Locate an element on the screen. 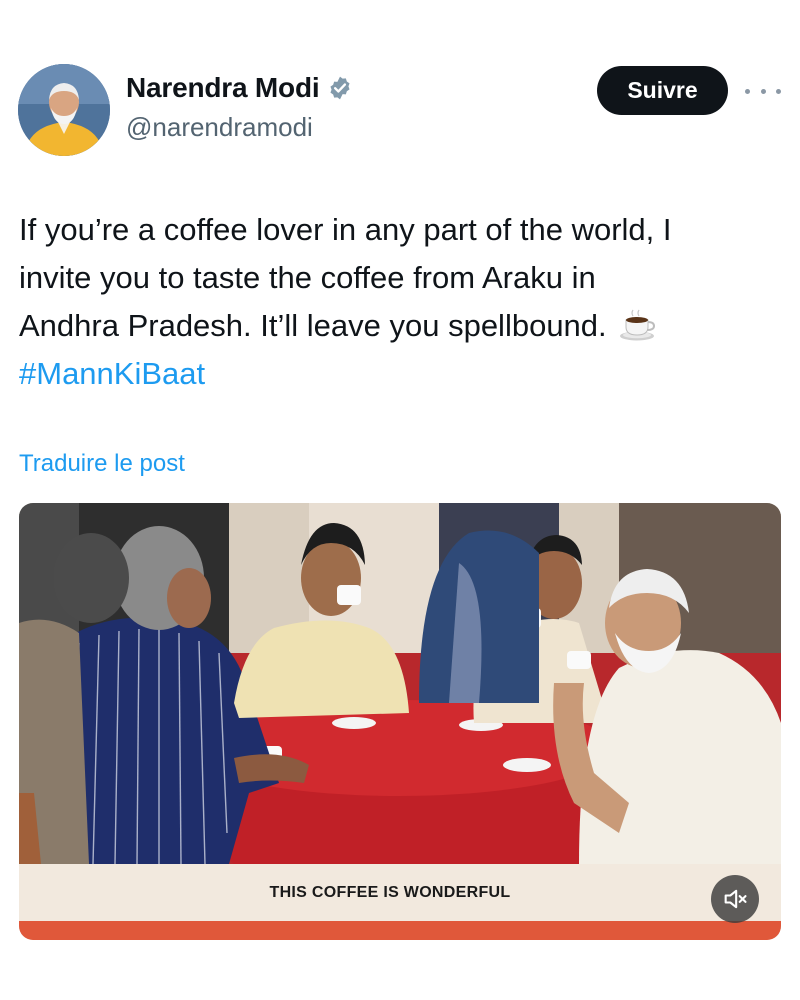 The width and height of the screenshot is (800, 1000). caption-accent-bar is located at coordinates (400, 930).